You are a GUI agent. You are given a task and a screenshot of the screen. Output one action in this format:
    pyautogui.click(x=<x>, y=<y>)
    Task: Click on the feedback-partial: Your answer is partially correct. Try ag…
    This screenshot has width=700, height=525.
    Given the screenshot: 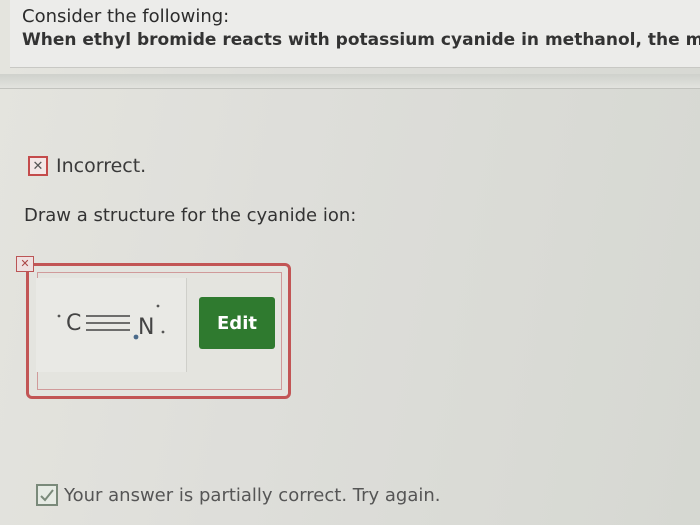 What is the action you would take?
    pyautogui.click(x=238, y=495)
    